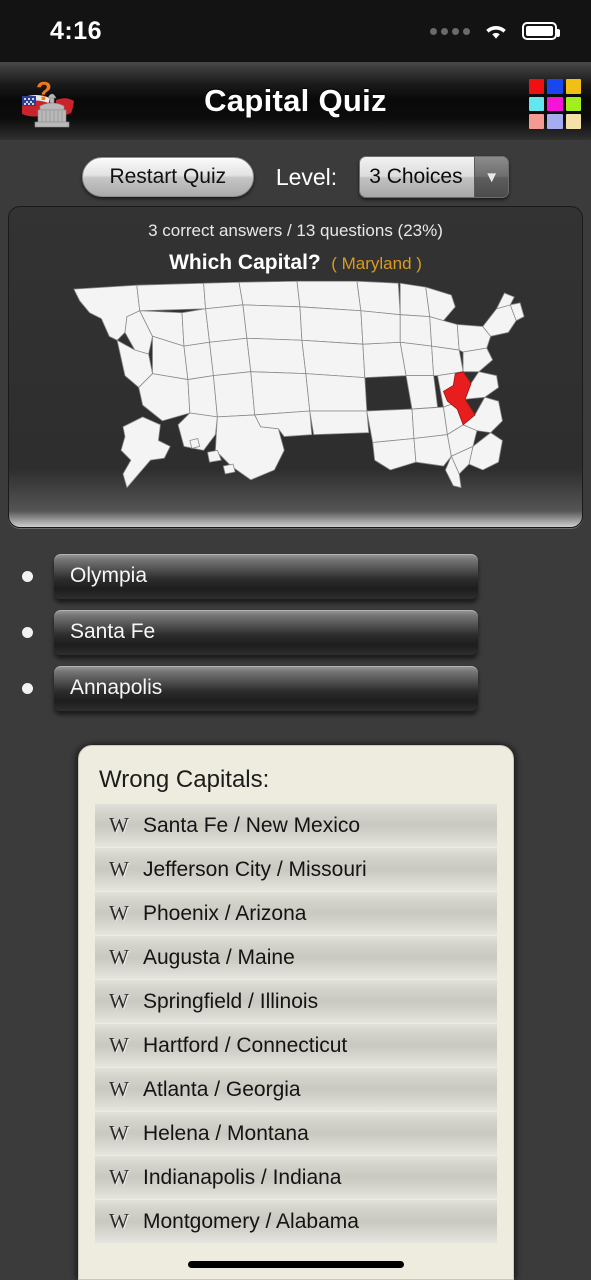  What do you see at coordinates (306, 176) in the screenshot?
I see `level-label: Level:` at bounding box center [306, 176].